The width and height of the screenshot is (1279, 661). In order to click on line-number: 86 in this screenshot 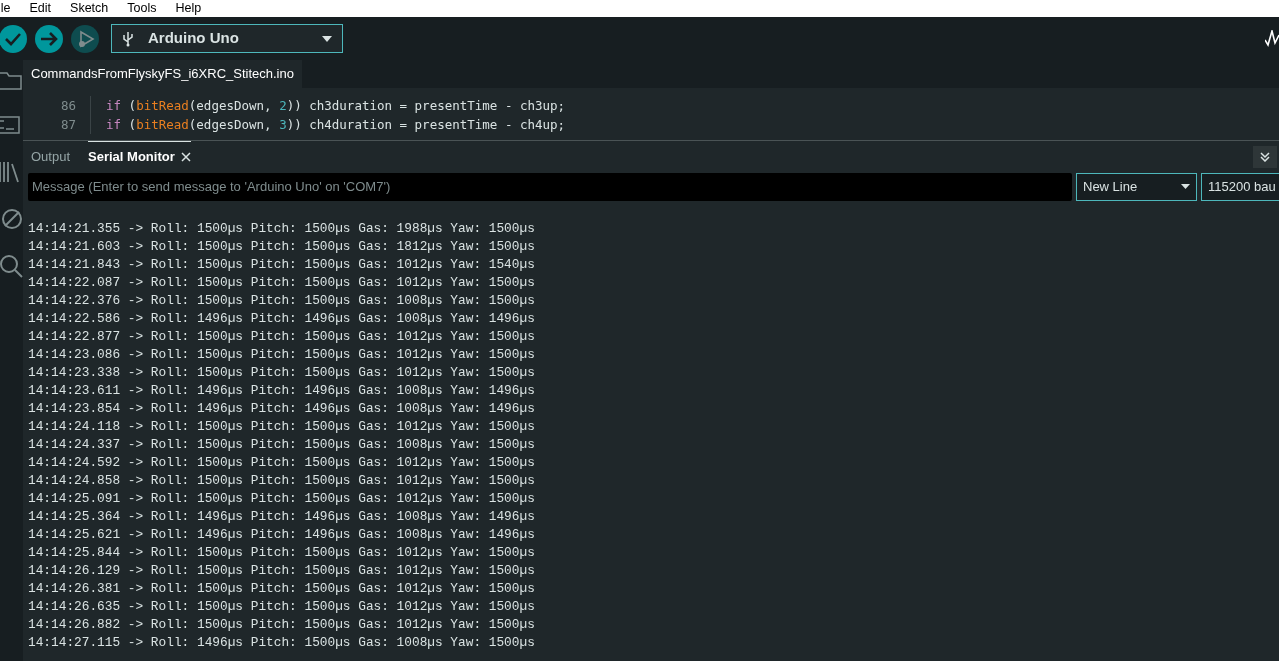, I will do `click(57, 105)`.